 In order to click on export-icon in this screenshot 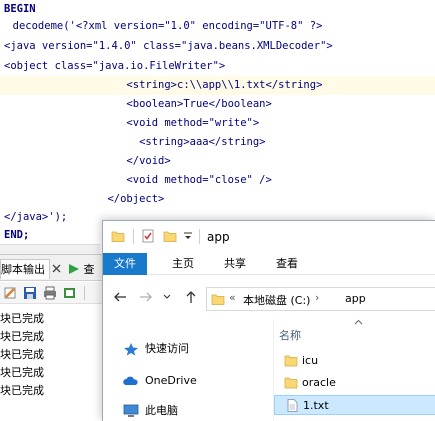, I will do `click(70, 293)`.